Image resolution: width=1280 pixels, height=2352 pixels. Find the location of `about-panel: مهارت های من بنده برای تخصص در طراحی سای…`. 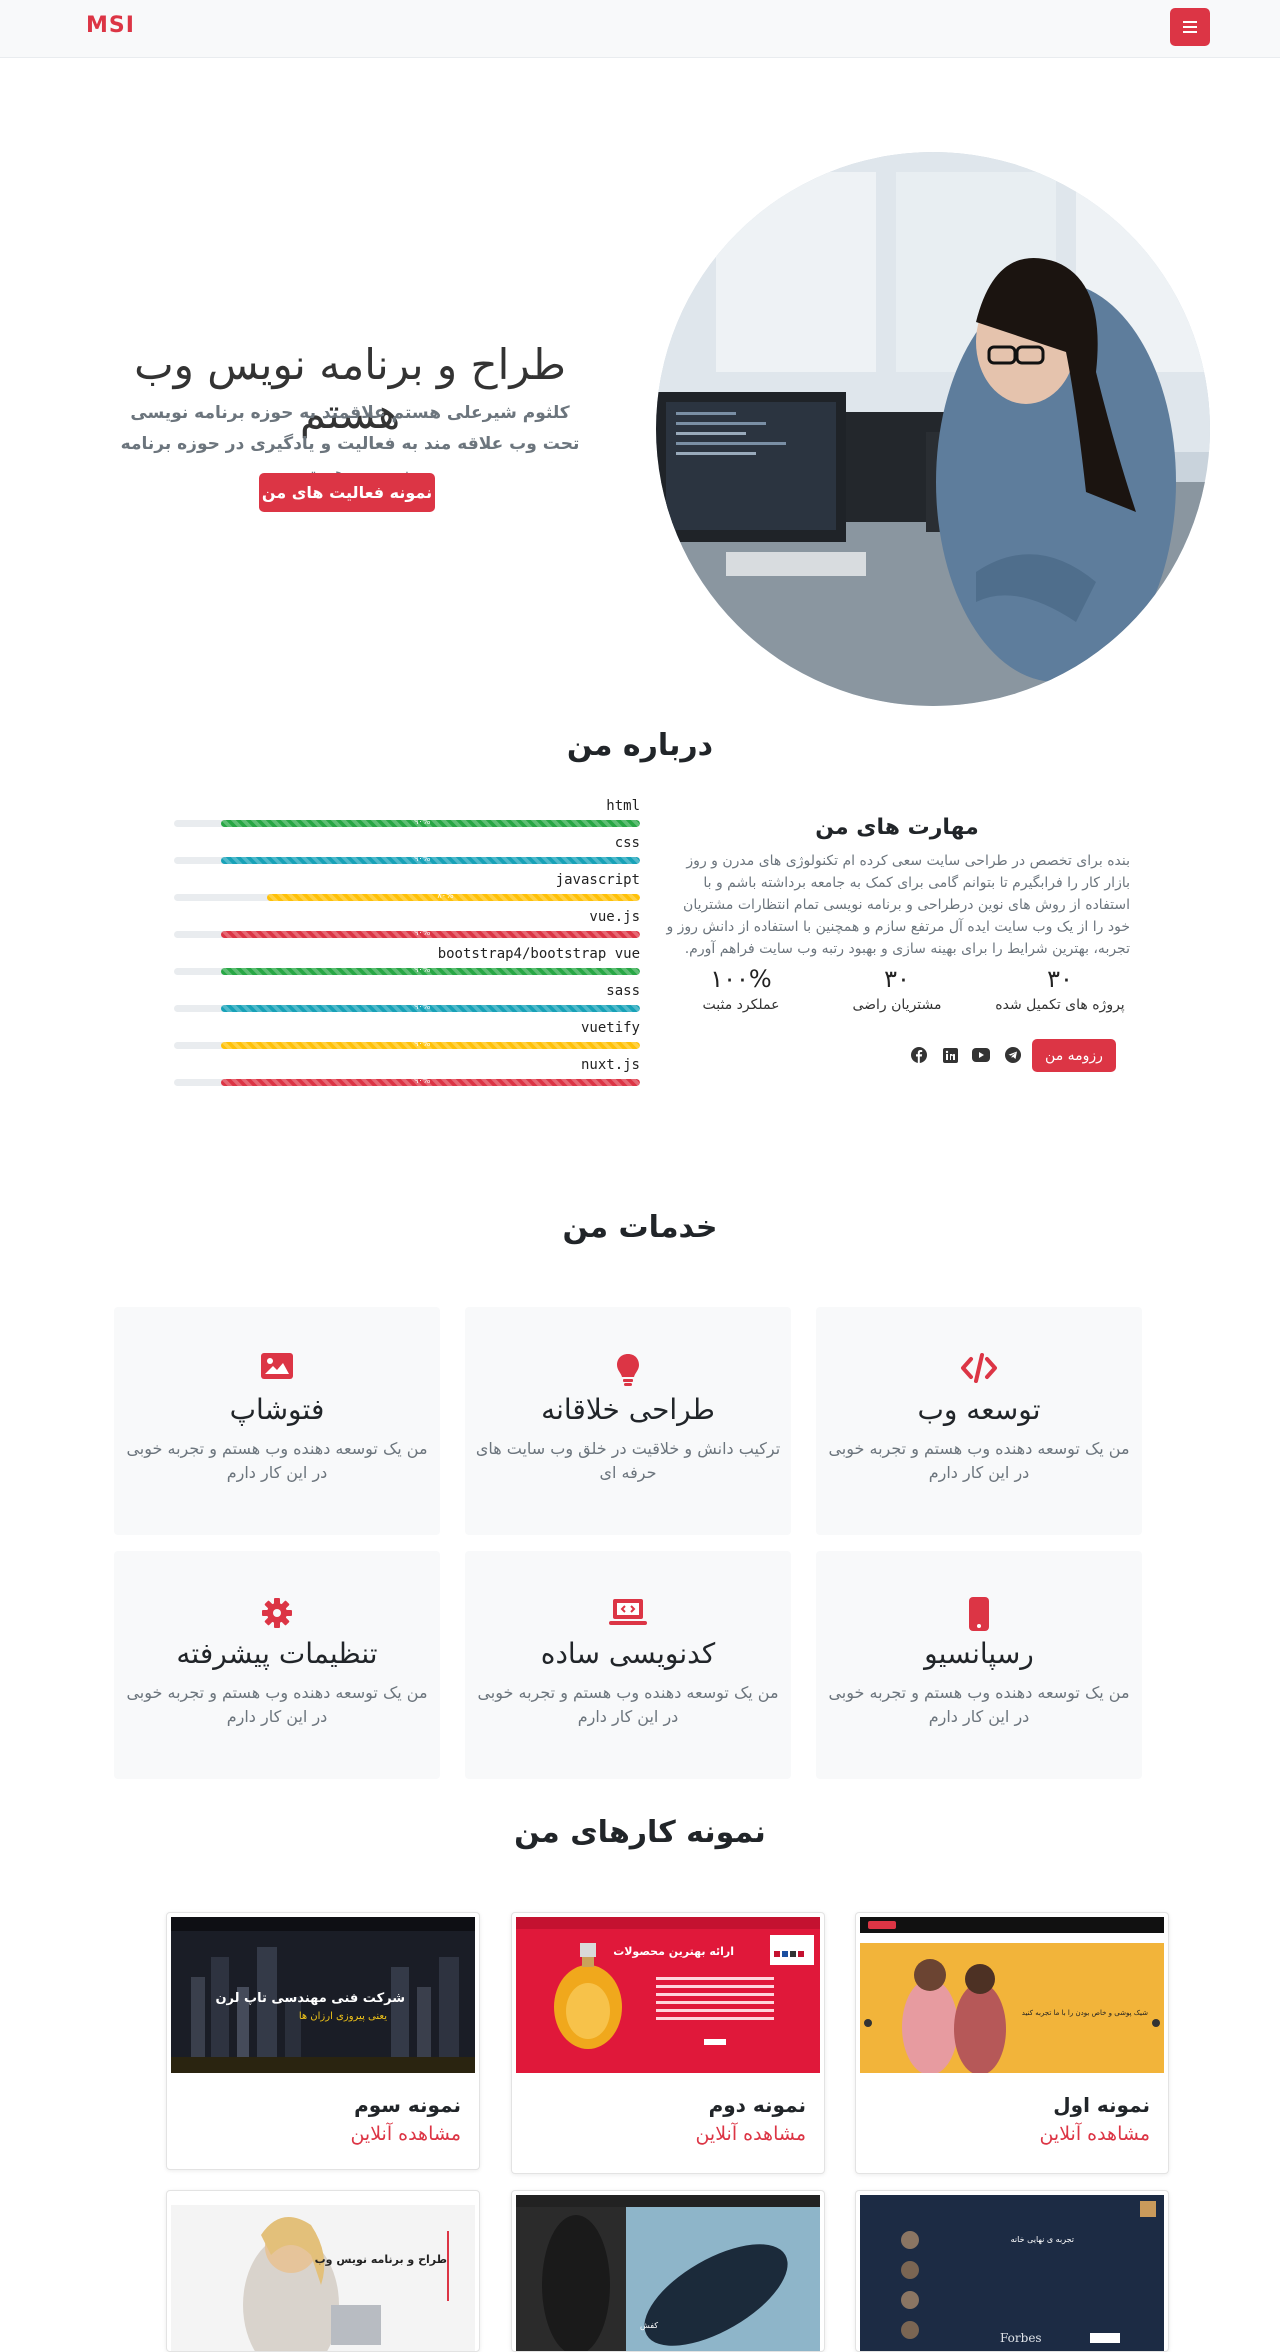

about-panel: مهارت های من بنده برای تخصص در طراحی سای… is located at coordinates (897, 914).